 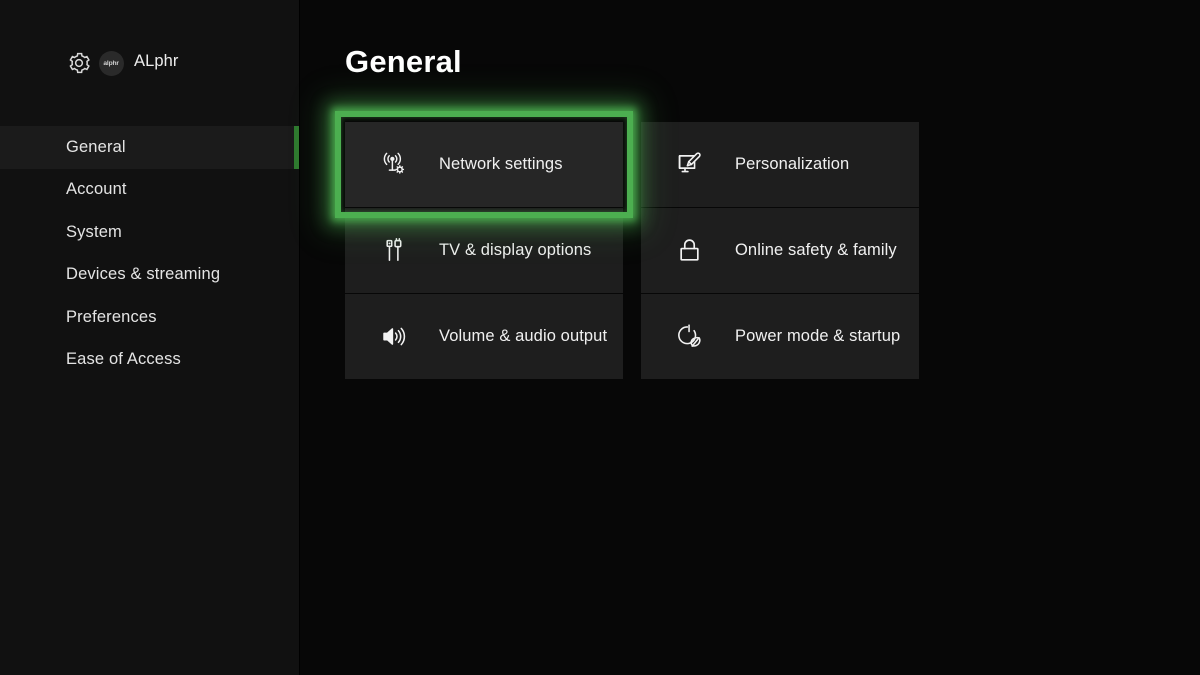 What do you see at coordinates (393, 337) in the screenshot?
I see `speaker-volume-icon` at bounding box center [393, 337].